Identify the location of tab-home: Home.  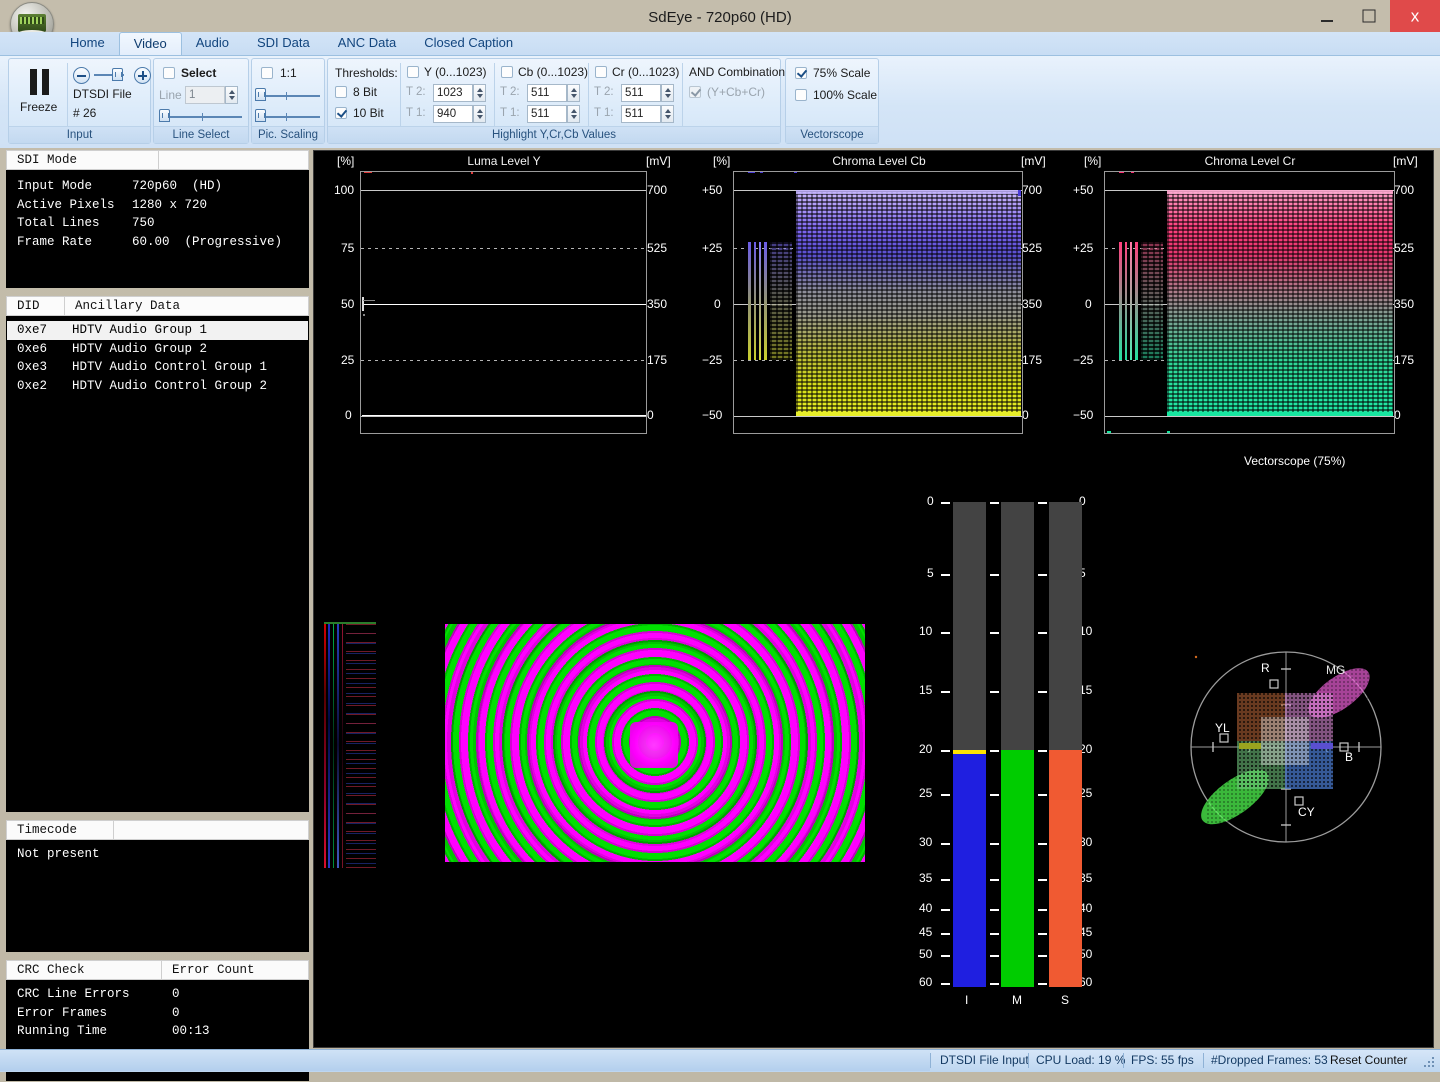
(87, 43).